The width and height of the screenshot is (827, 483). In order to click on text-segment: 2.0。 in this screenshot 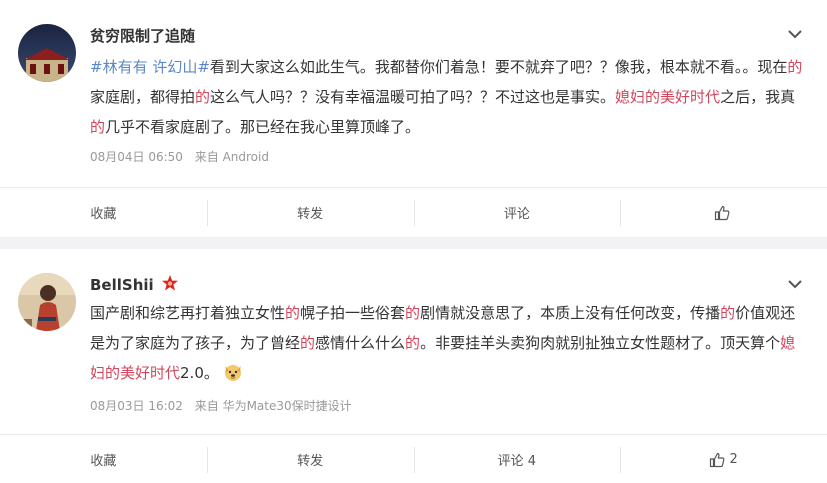, I will do `click(199, 373)`.